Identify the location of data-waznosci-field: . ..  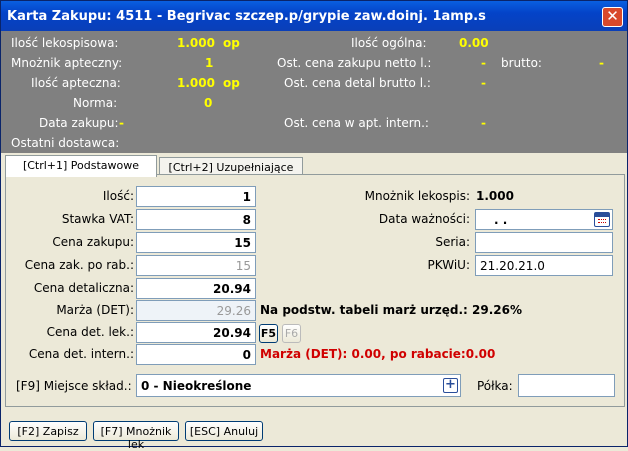
(544, 219).